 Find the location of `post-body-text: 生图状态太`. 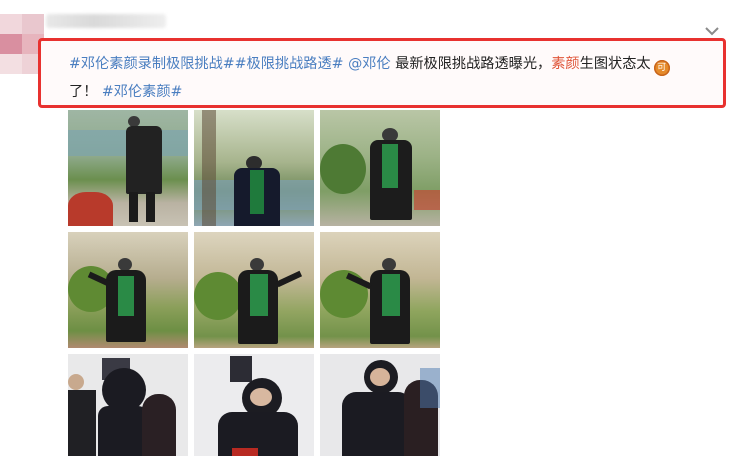

post-body-text: 生图状态太 is located at coordinates (615, 64).